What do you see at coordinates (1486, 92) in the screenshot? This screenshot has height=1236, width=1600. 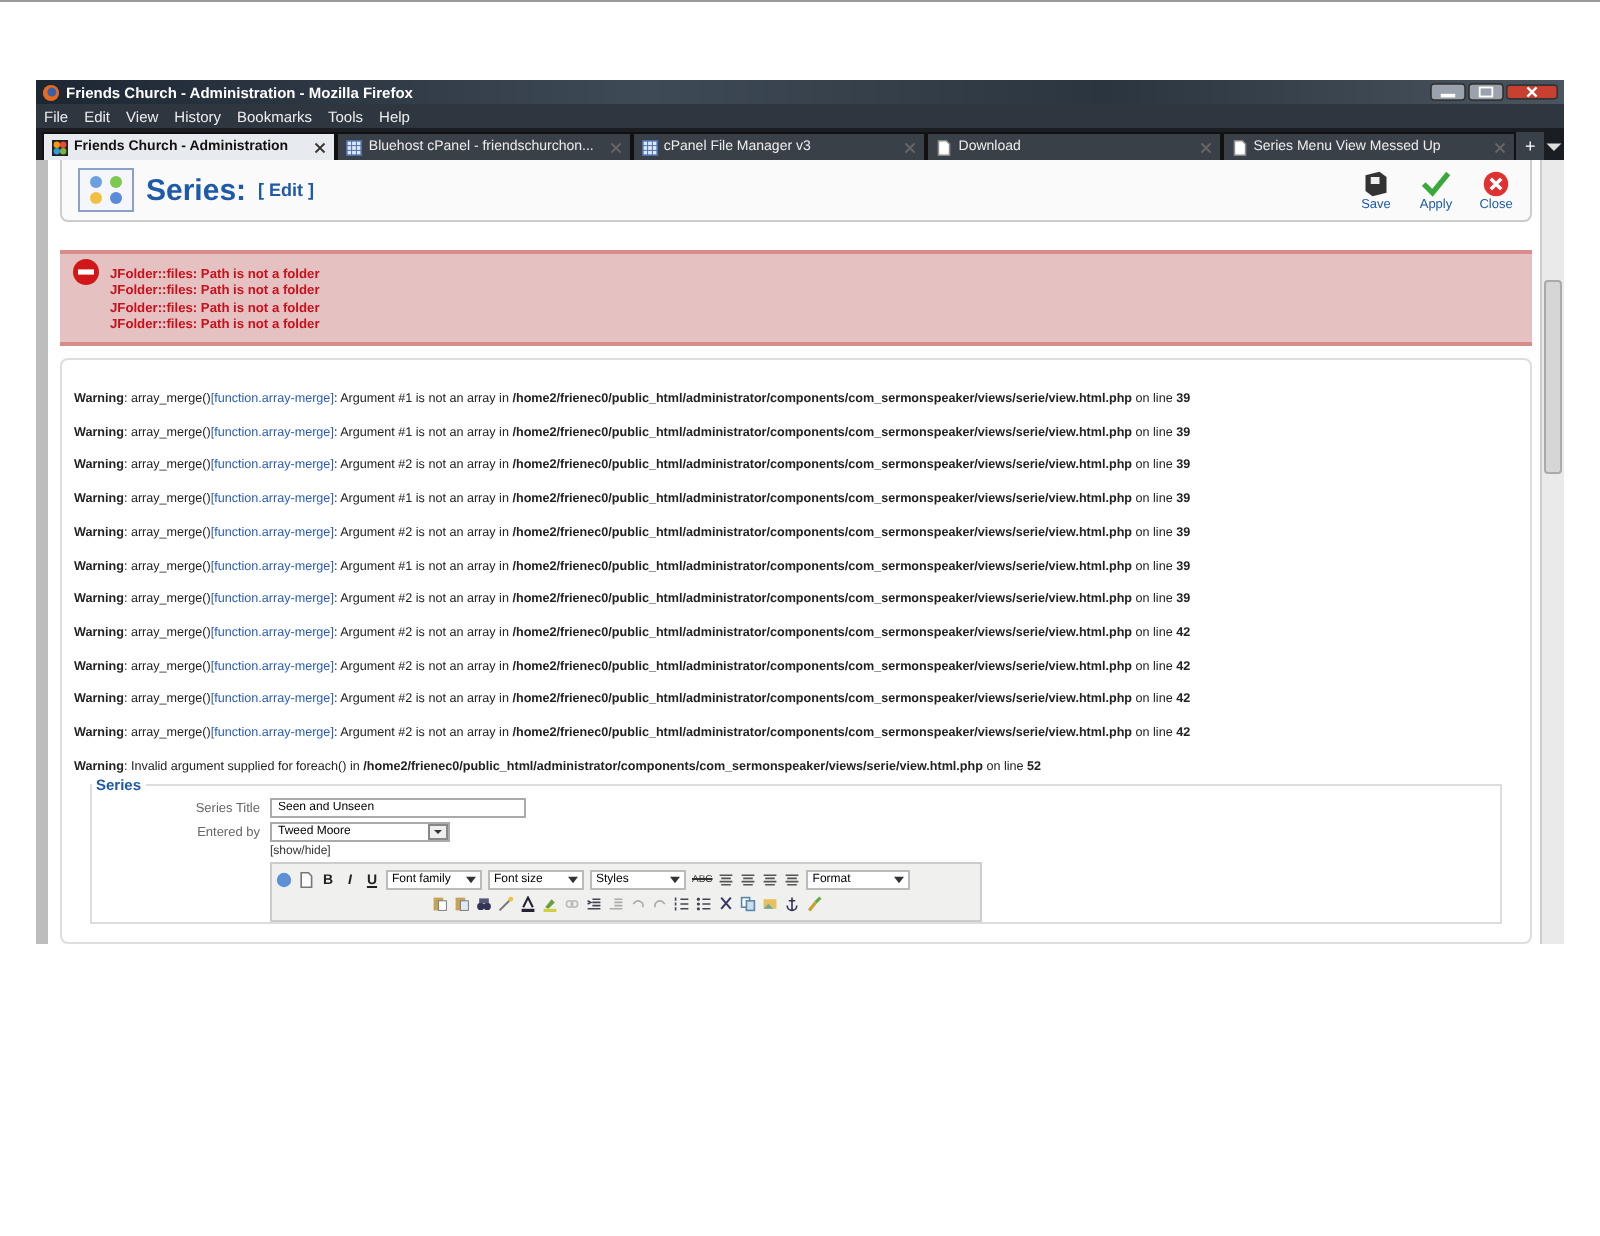 I see `maximize-icon` at bounding box center [1486, 92].